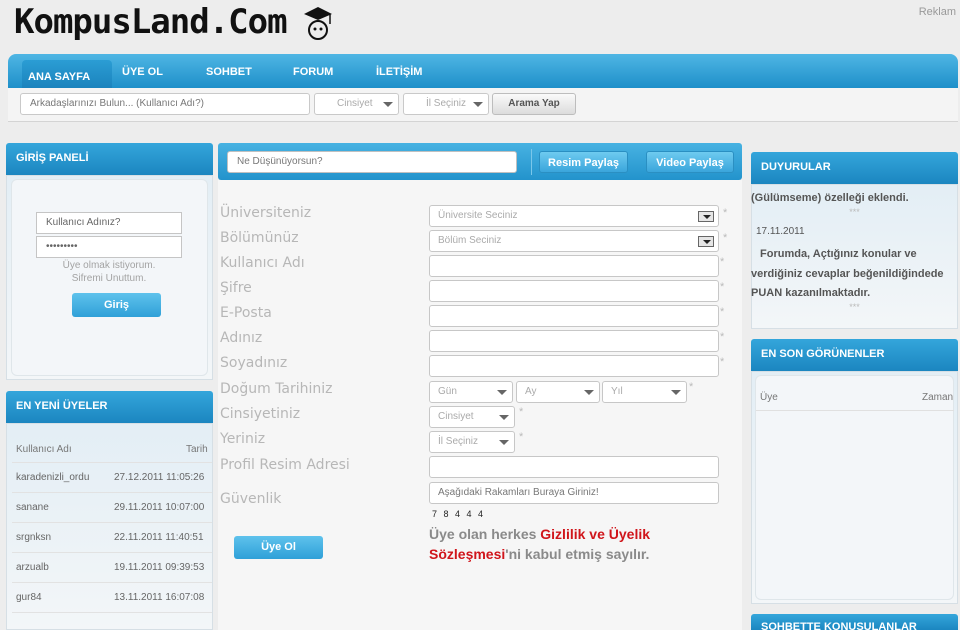 This screenshot has width=960, height=630. What do you see at coordinates (483, 71) in the screenshot?
I see `main-nav: ANA SAYFA ÜYE OL SOHBET FORUM İLETİŞİM` at bounding box center [483, 71].